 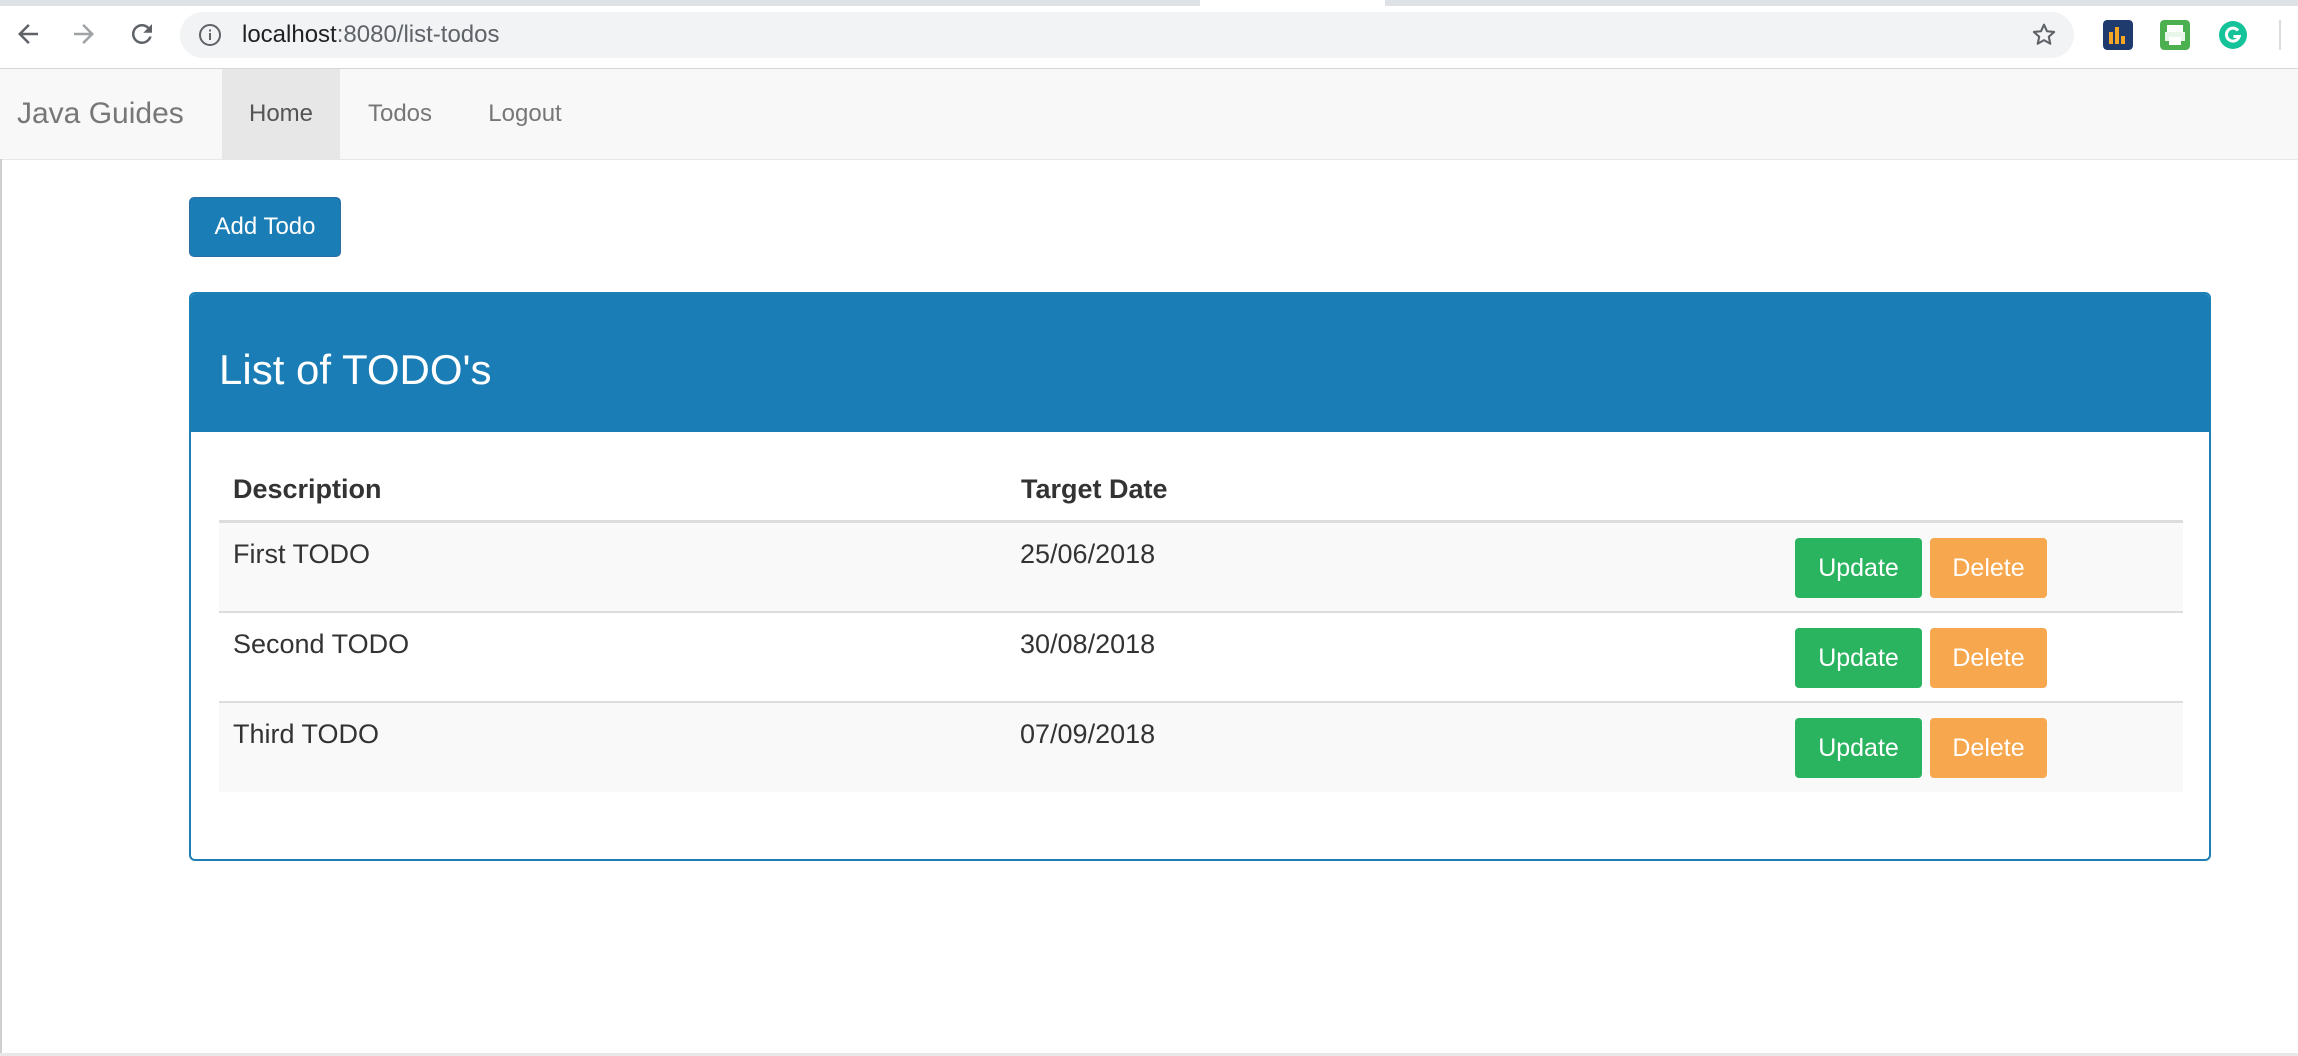 I want to click on brand-link: Java Guides, so click(x=100, y=114).